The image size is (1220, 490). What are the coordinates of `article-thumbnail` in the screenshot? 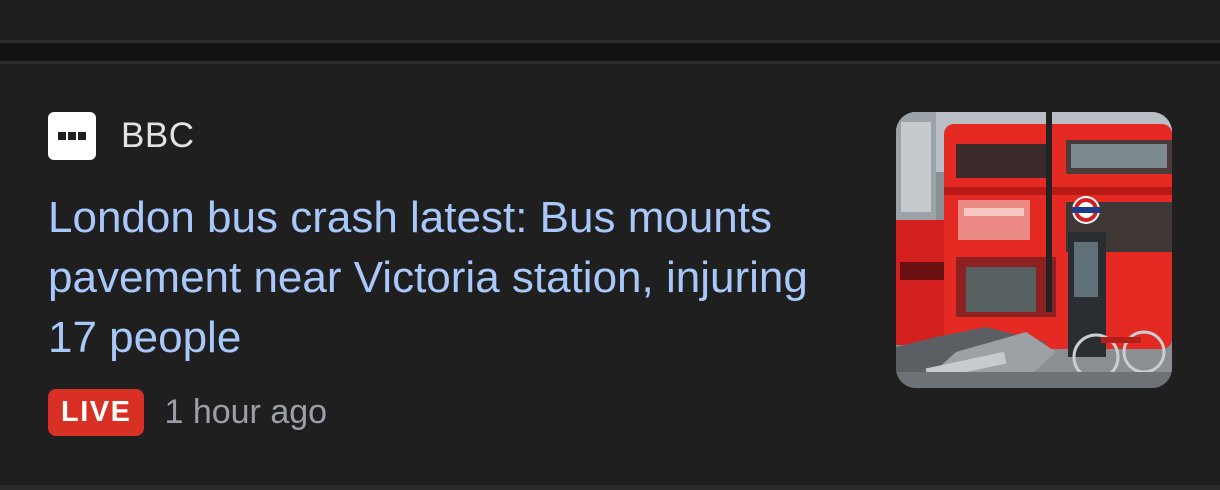 It's located at (1034, 250).